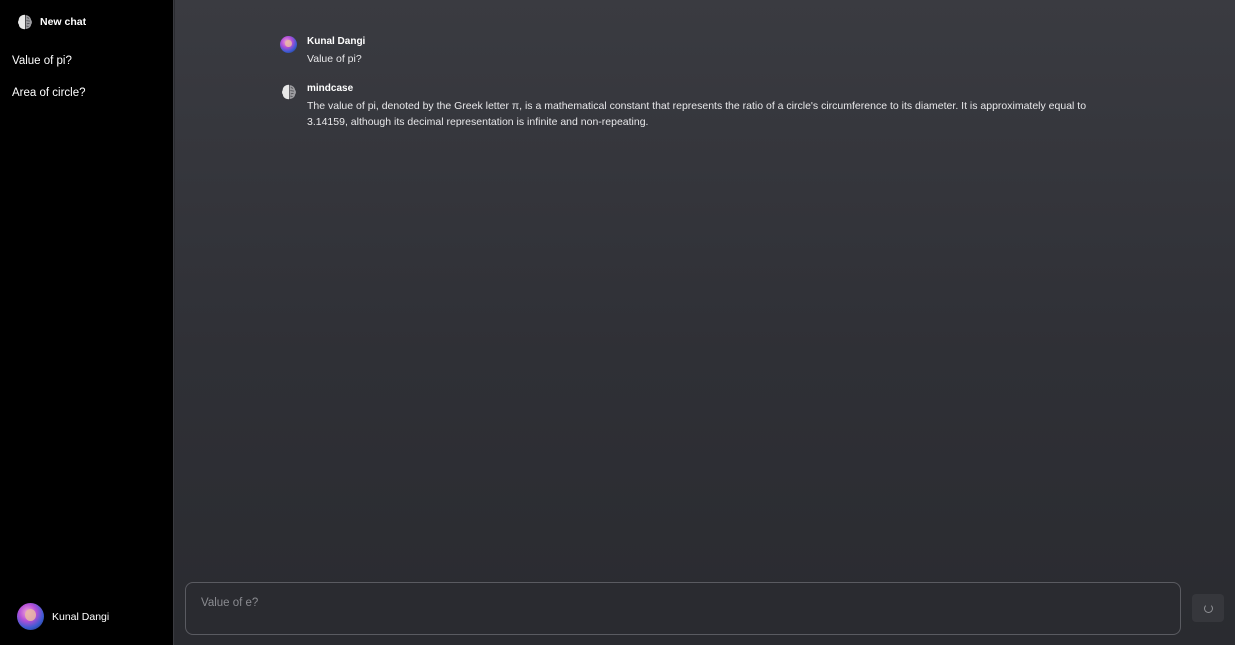  What do you see at coordinates (695, 53) in the screenshot?
I see `message-user: Kunal Dangi Value of pi?` at bounding box center [695, 53].